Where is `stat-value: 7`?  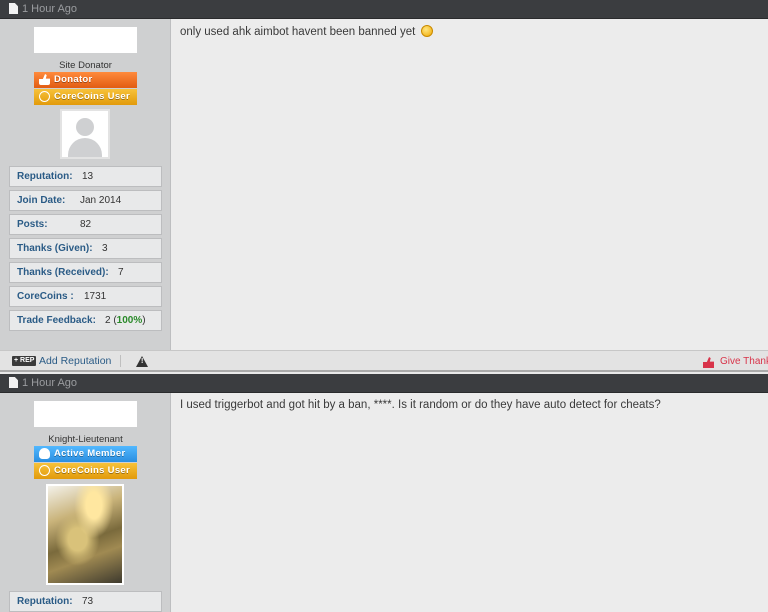 stat-value: 7 is located at coordinates (121, 272).